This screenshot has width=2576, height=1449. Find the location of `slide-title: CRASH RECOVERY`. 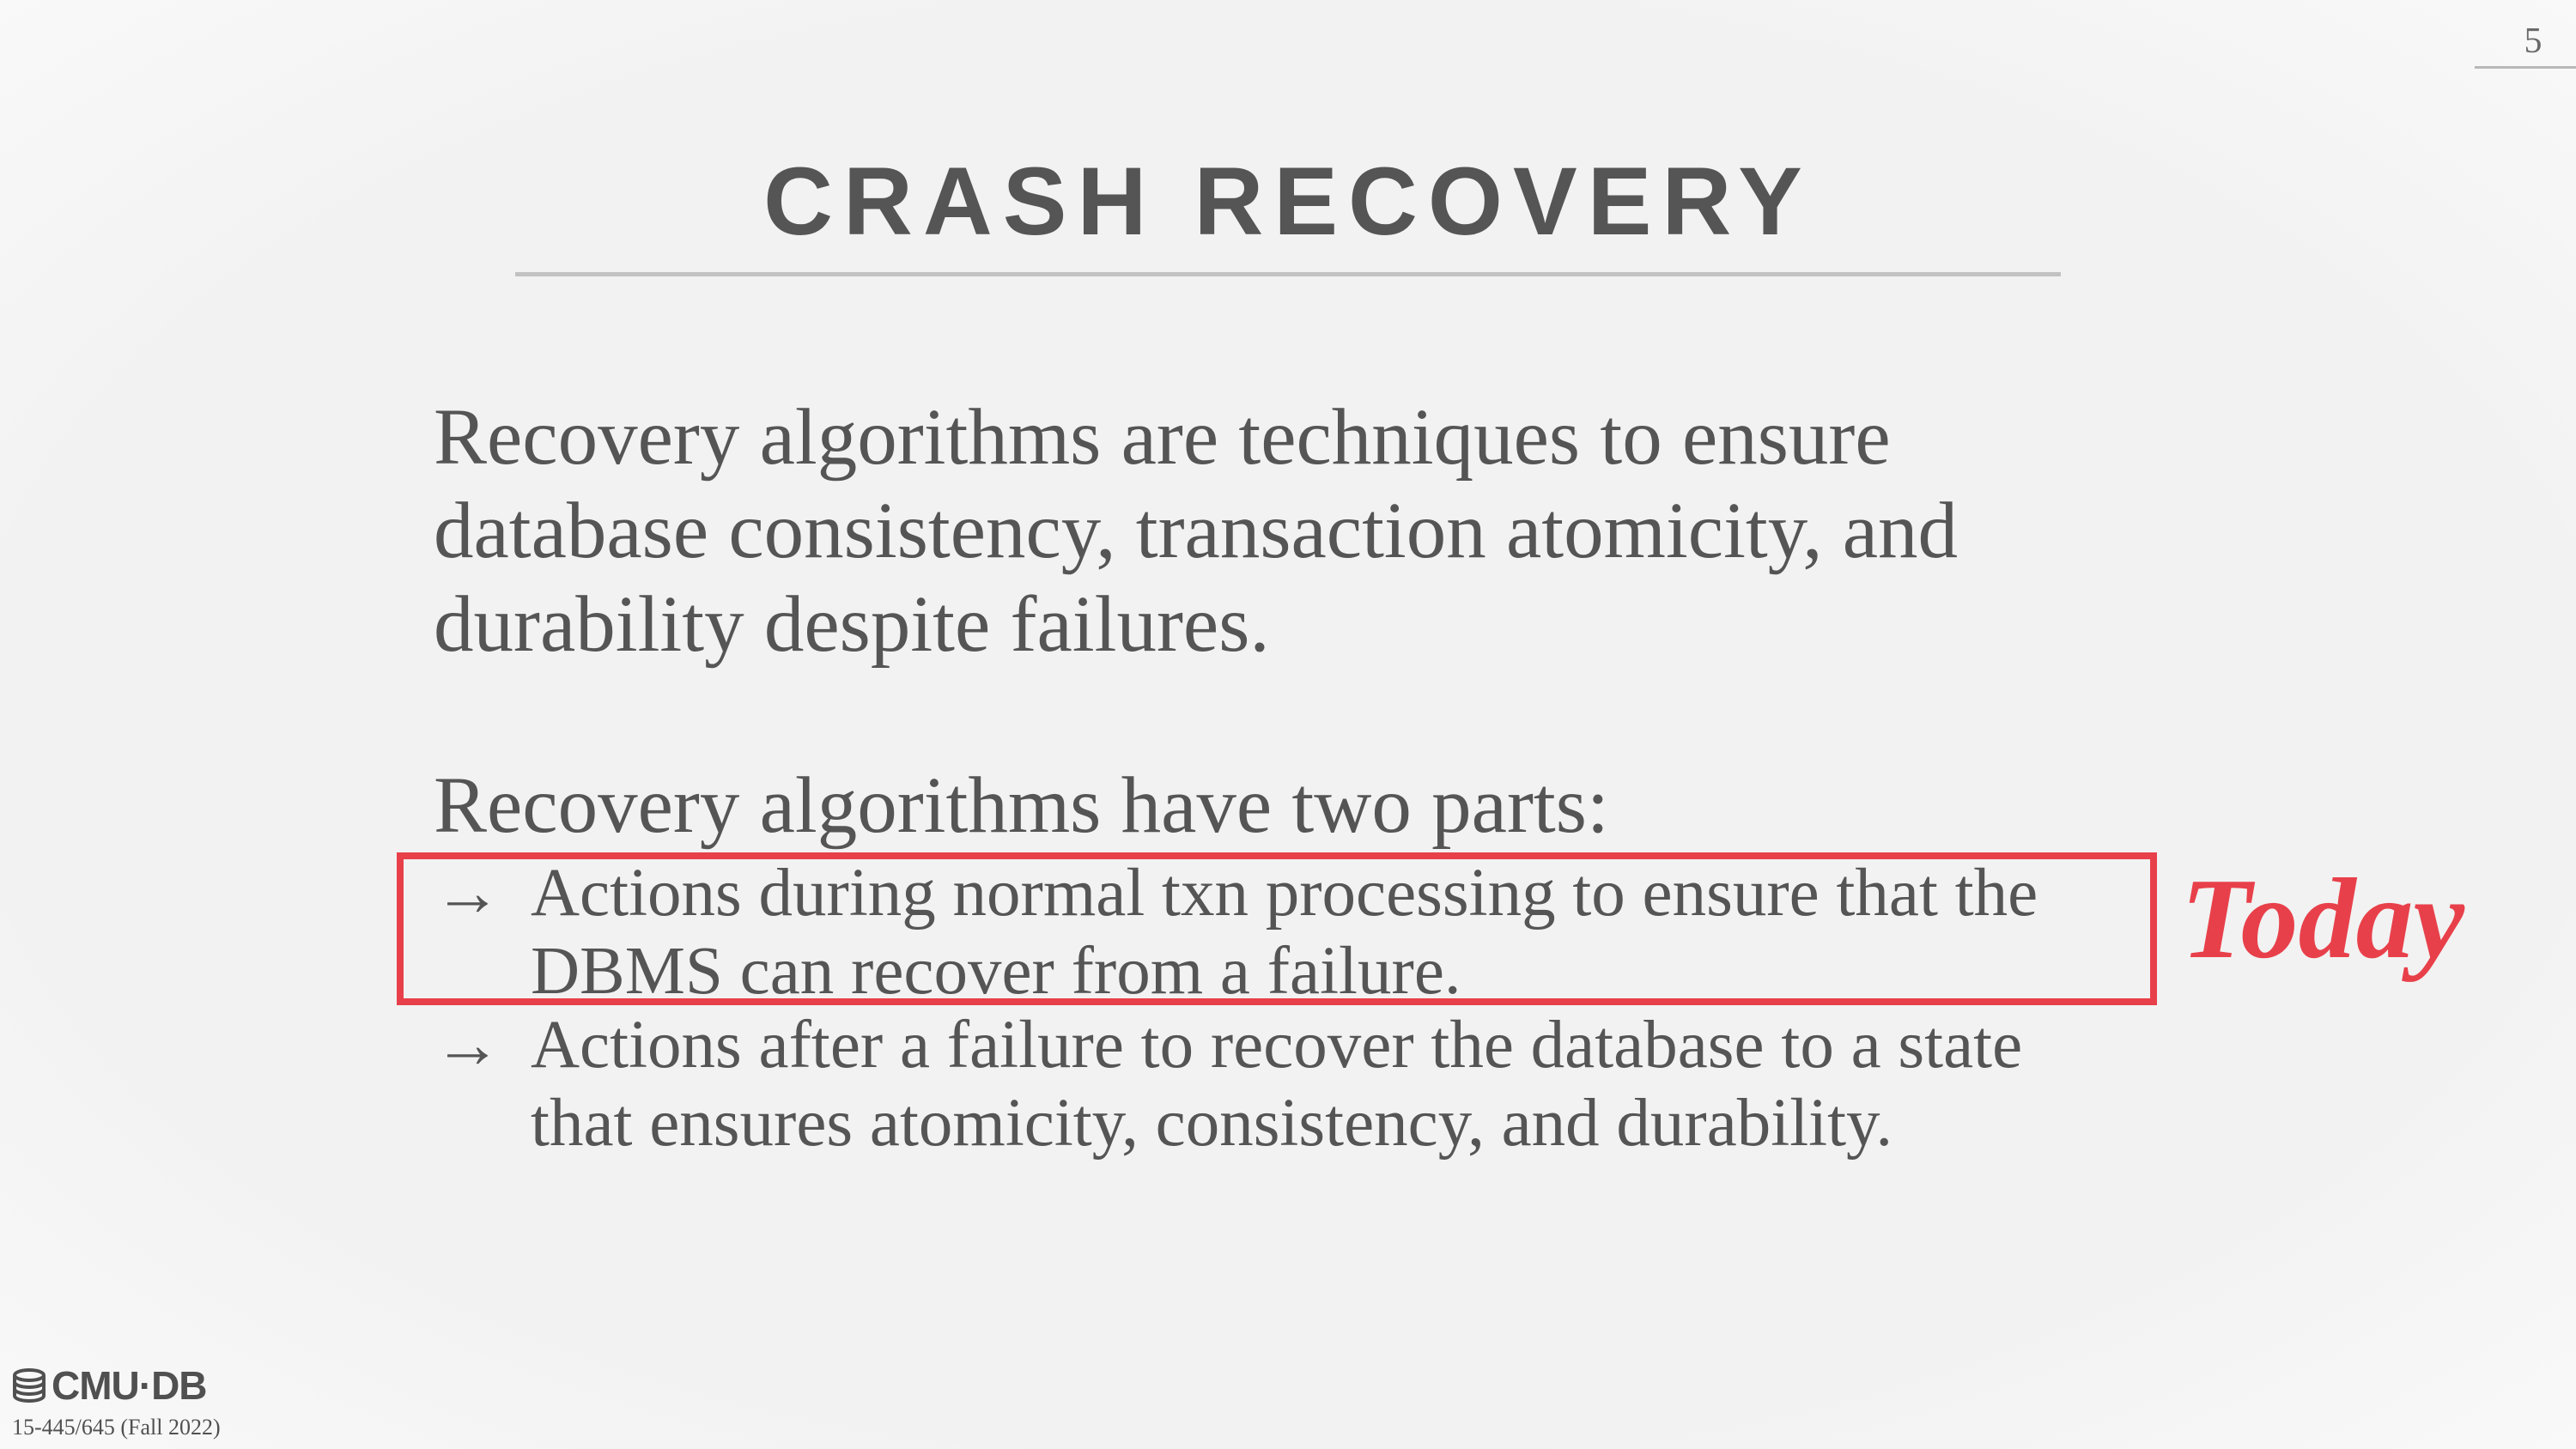

slide-title: CRASH RECOVERY is located at coordinates (1288, 201).